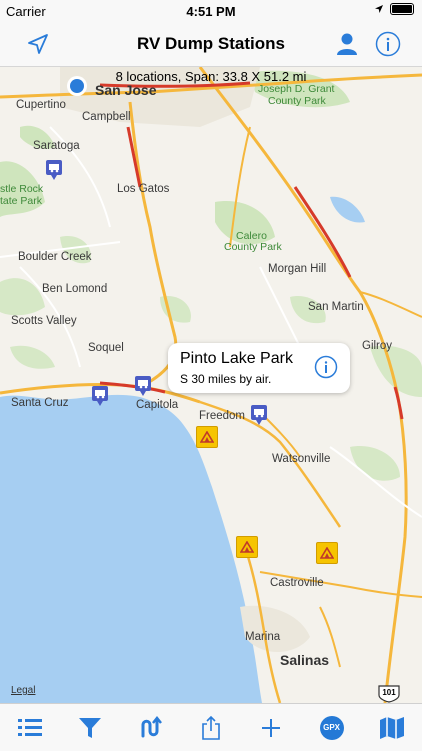 The height and width of the screenshot is (751, 422). Describe the element at coordinates (22, 189) in the screenshot. I see `label-castle-rock-1: stle Rock` at that location.